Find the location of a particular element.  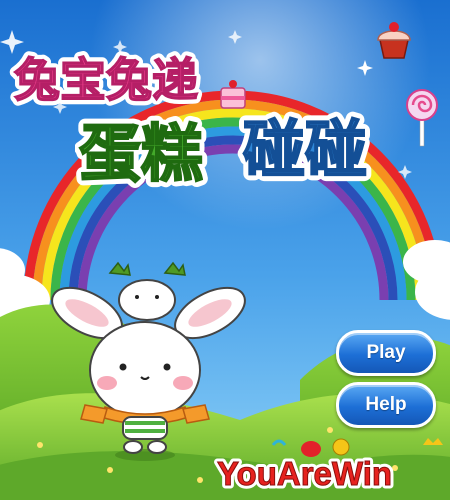

title-cake-text: 蛋糕 is located at coordinates (141, 153).